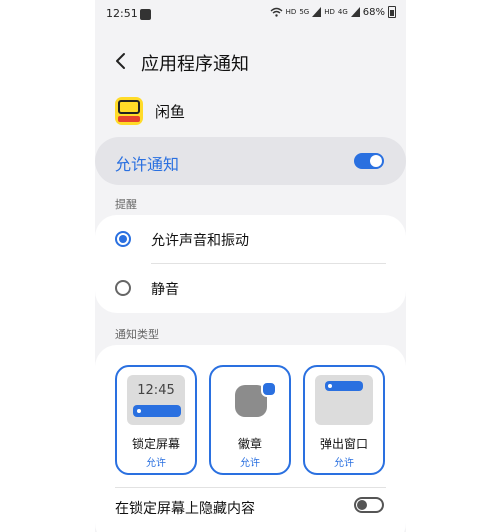 This screenshot has height=532, width=500. What do you see at coordinates (392, 12) in the screenshot?
I see `battery-icon` at bounding box center [392, 12].